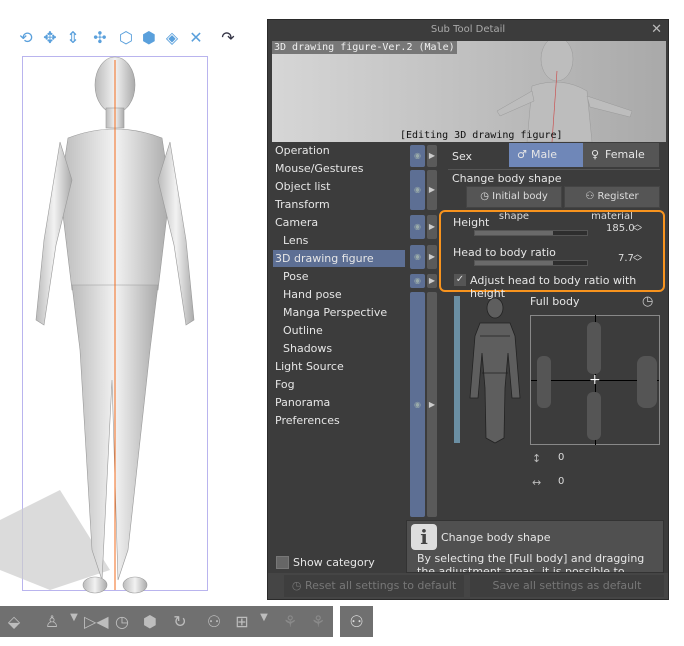 The height and width of the screenshot is (646, 684). Describe the element at coordinates (374, 586) in the screenshot. I see `reset-all-button: ◷ Reset all settings to default` at that location.